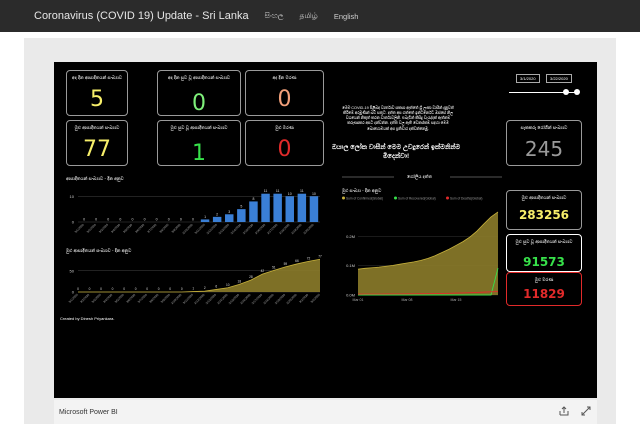 Image resolution: width=640 pixels, height=424 pixels. What do you see at coordinates (241, 207) in the screenshot?
I see `bar-data-label: 5` at bounding box center [241, 207].